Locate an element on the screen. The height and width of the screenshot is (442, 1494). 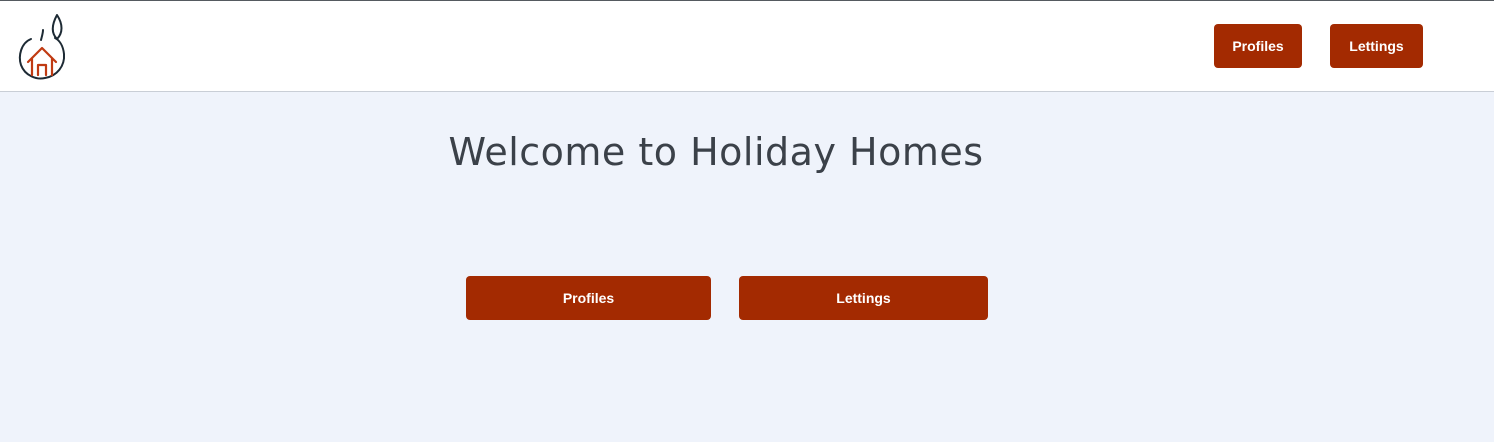
profiles-button: Profiles is located at coordinates (588, 298).